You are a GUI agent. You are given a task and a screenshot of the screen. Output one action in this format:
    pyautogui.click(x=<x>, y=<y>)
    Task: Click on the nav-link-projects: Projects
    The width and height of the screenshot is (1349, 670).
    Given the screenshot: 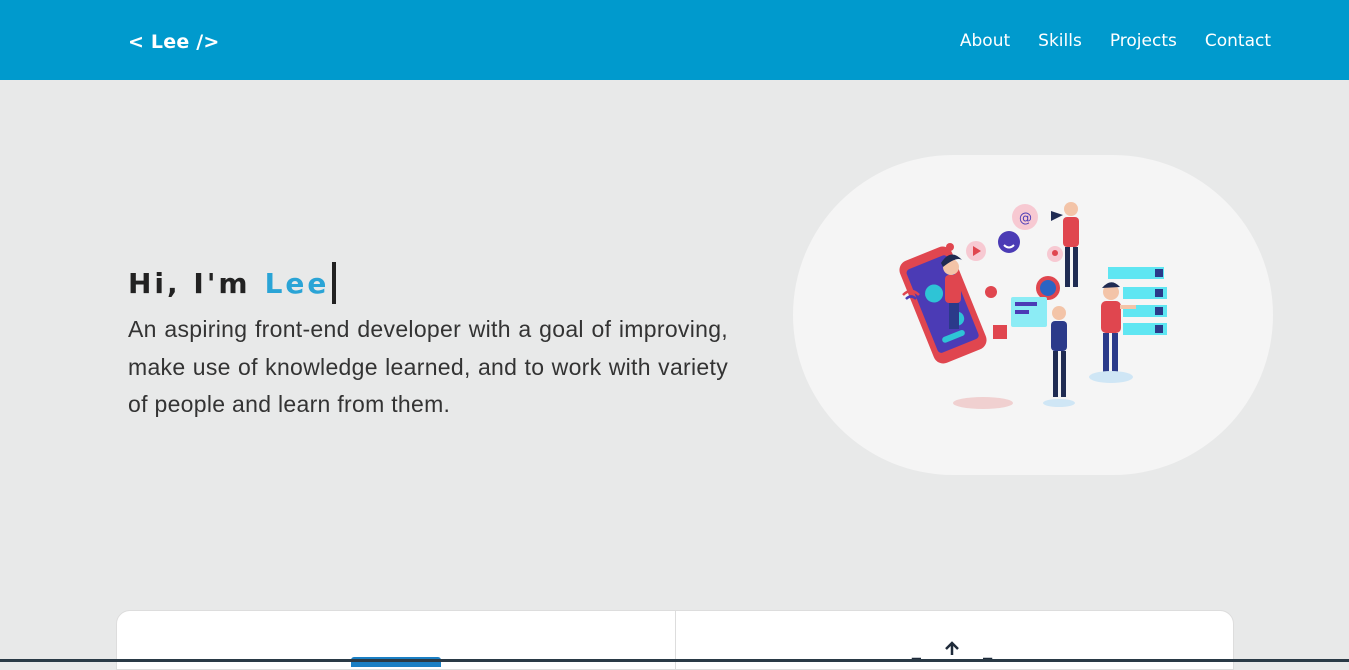 What is the action you would take?
    pyautogui.click(x=1143, y=41)
    